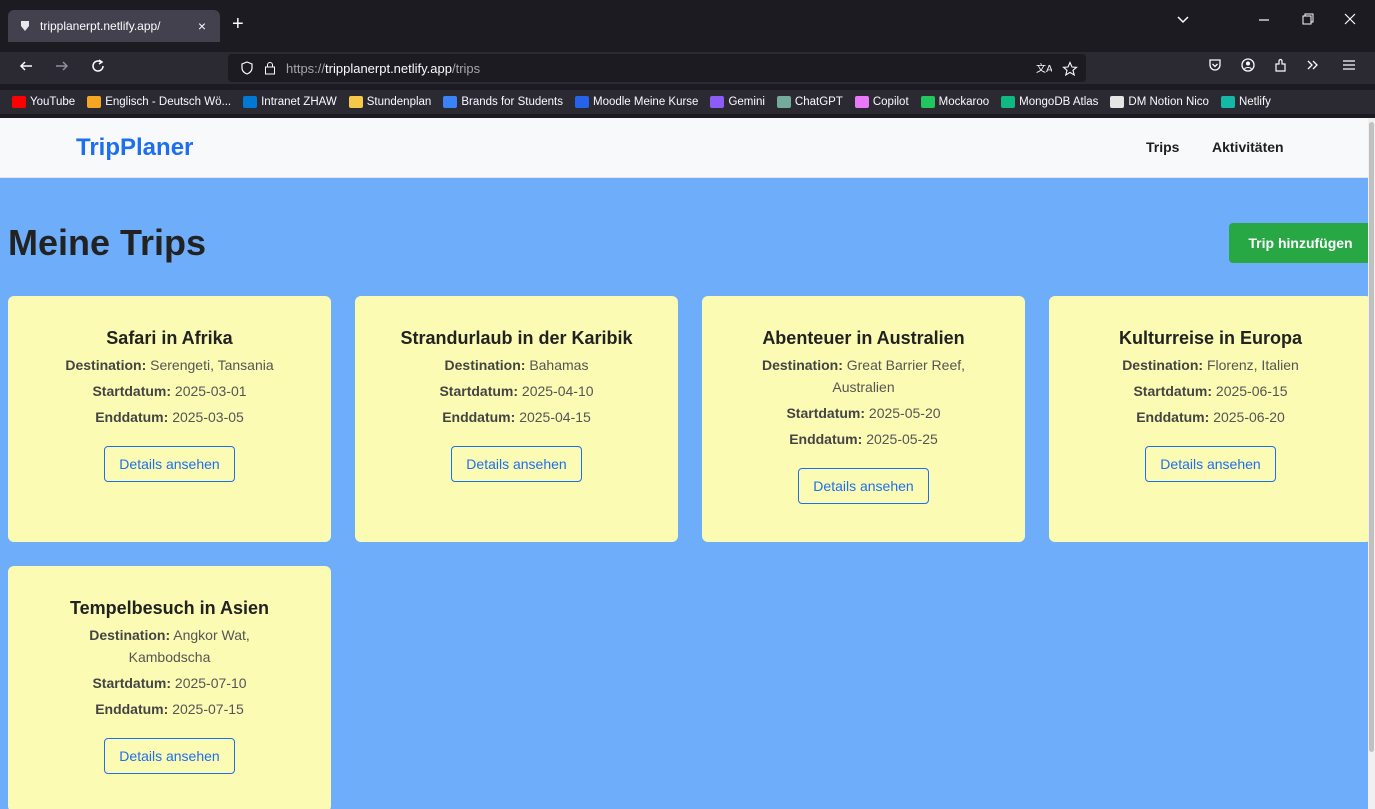  I want to click on bookmark-item: Brands for Students, so click(503, 102).